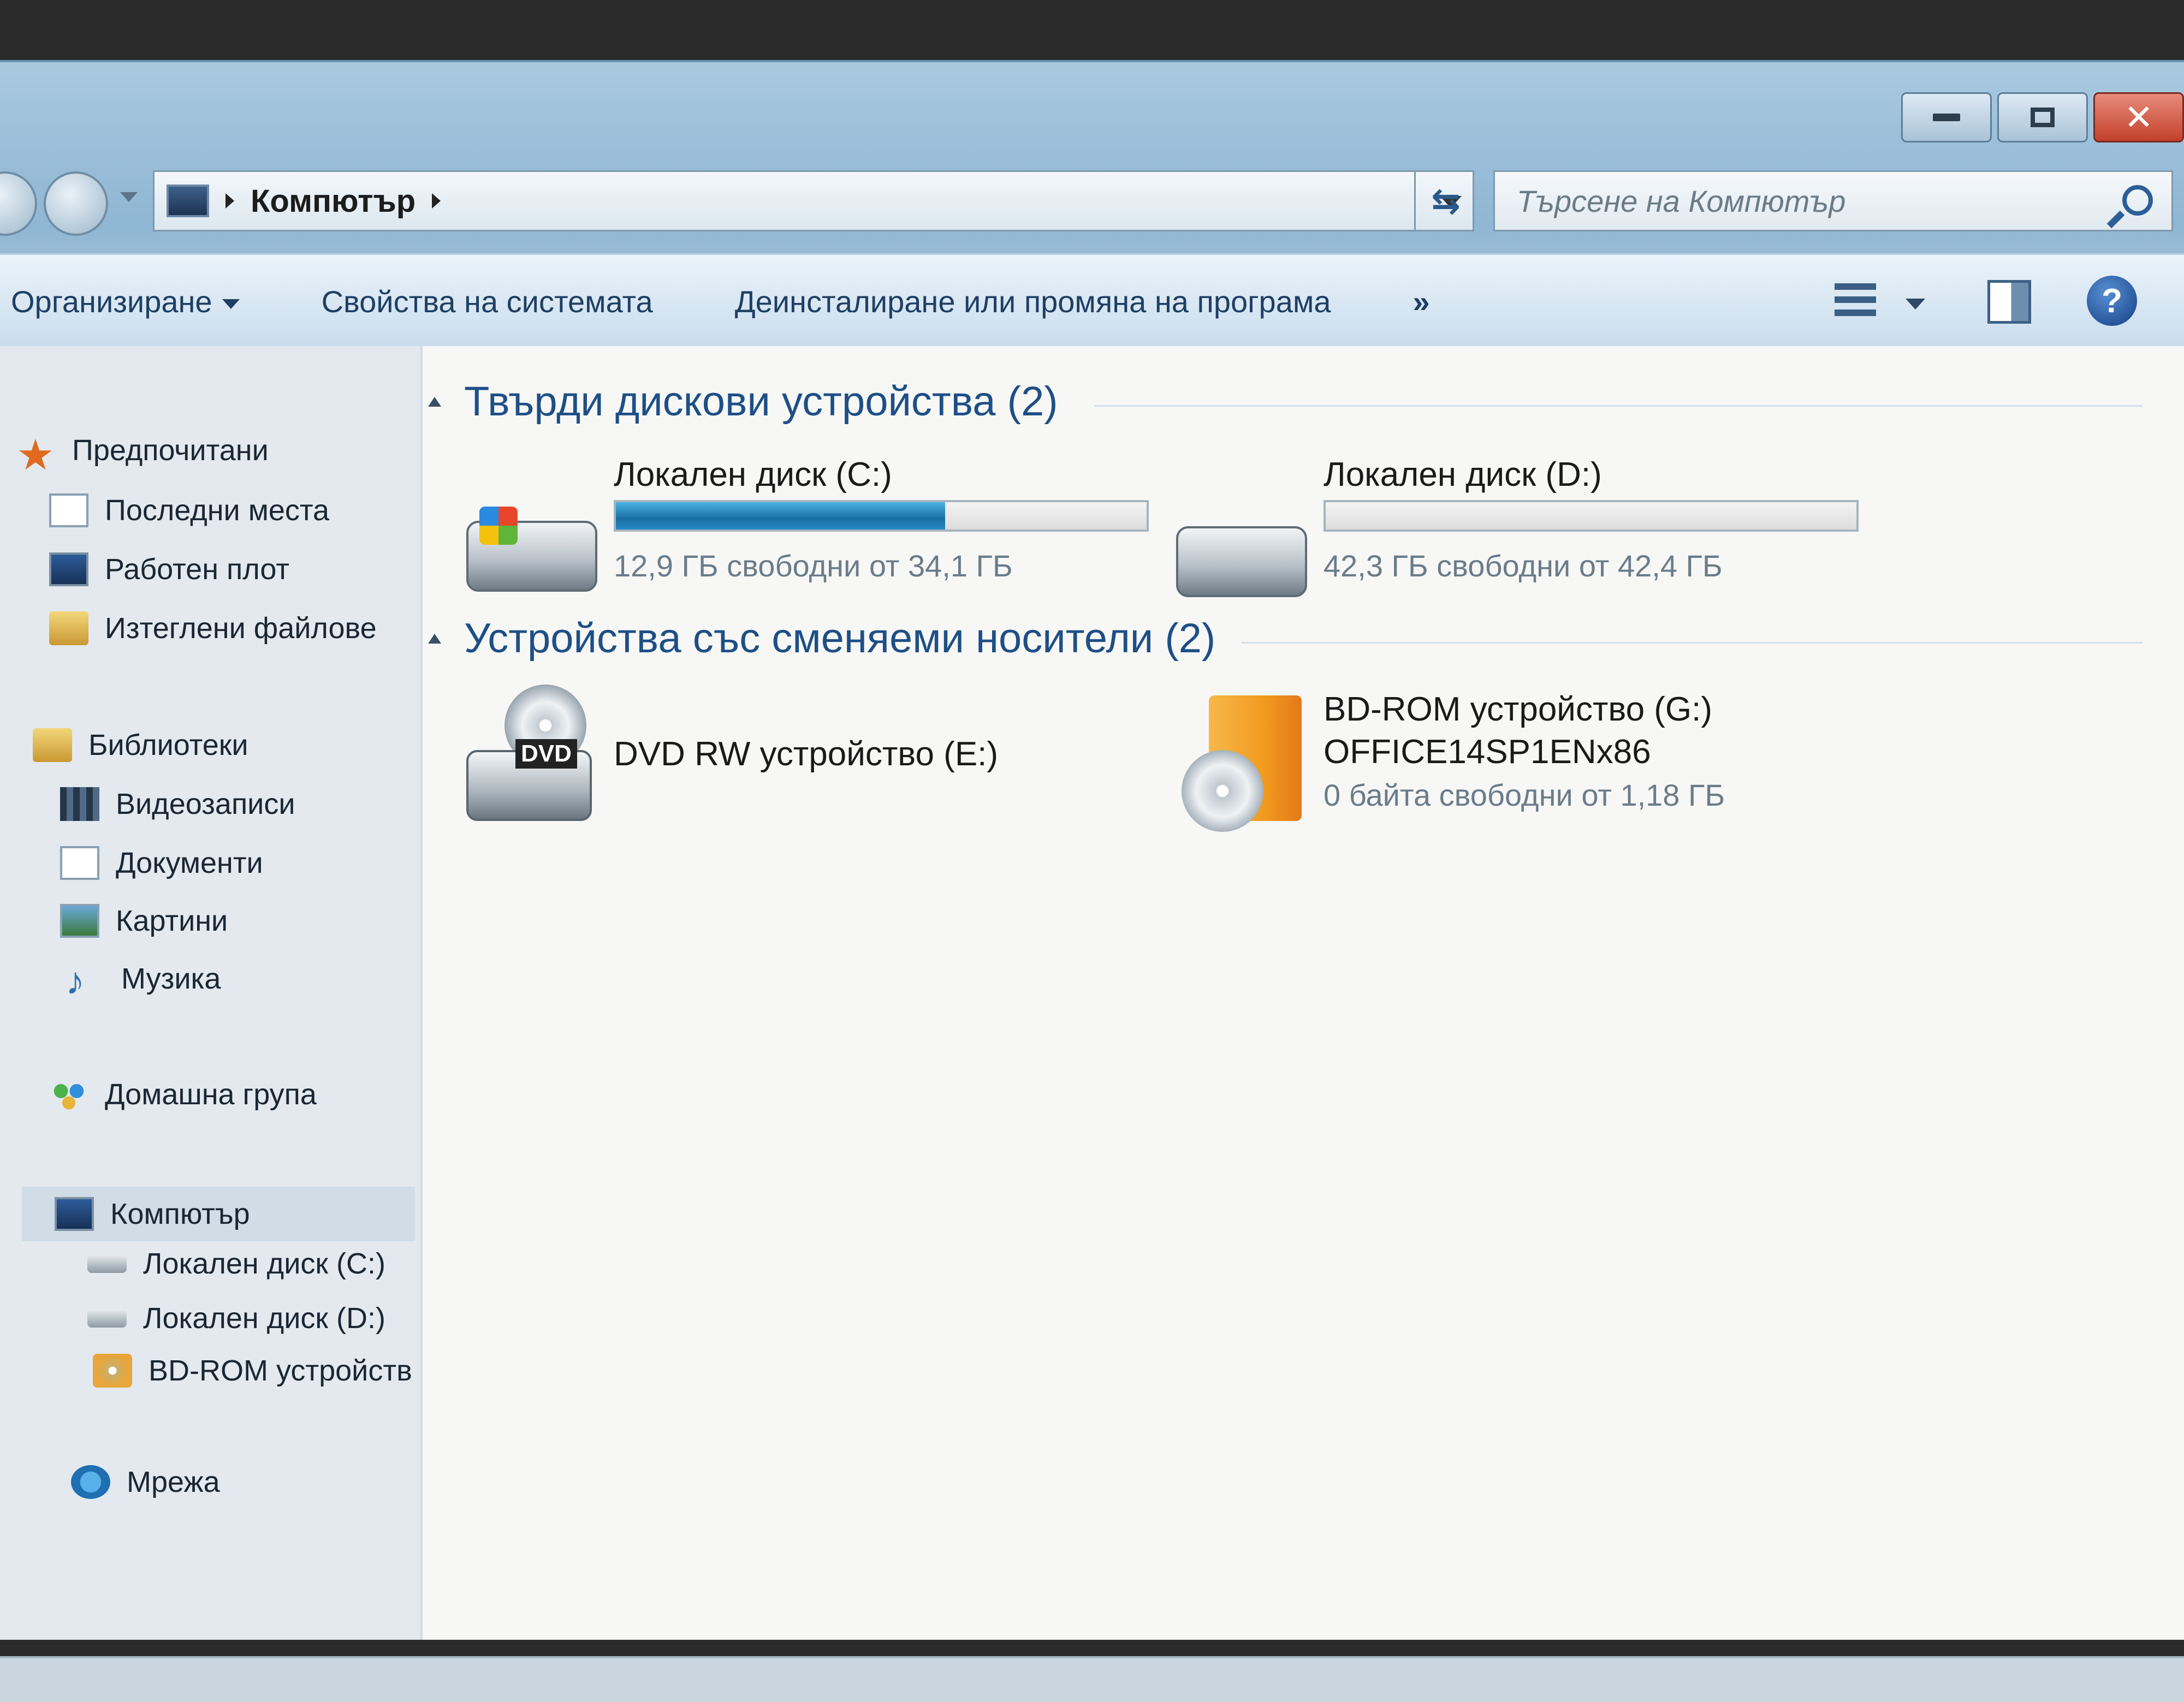 The width and height of the screenshot is (2184, 1702). I want to click on organize-button: Организиране, so click(126, 301).